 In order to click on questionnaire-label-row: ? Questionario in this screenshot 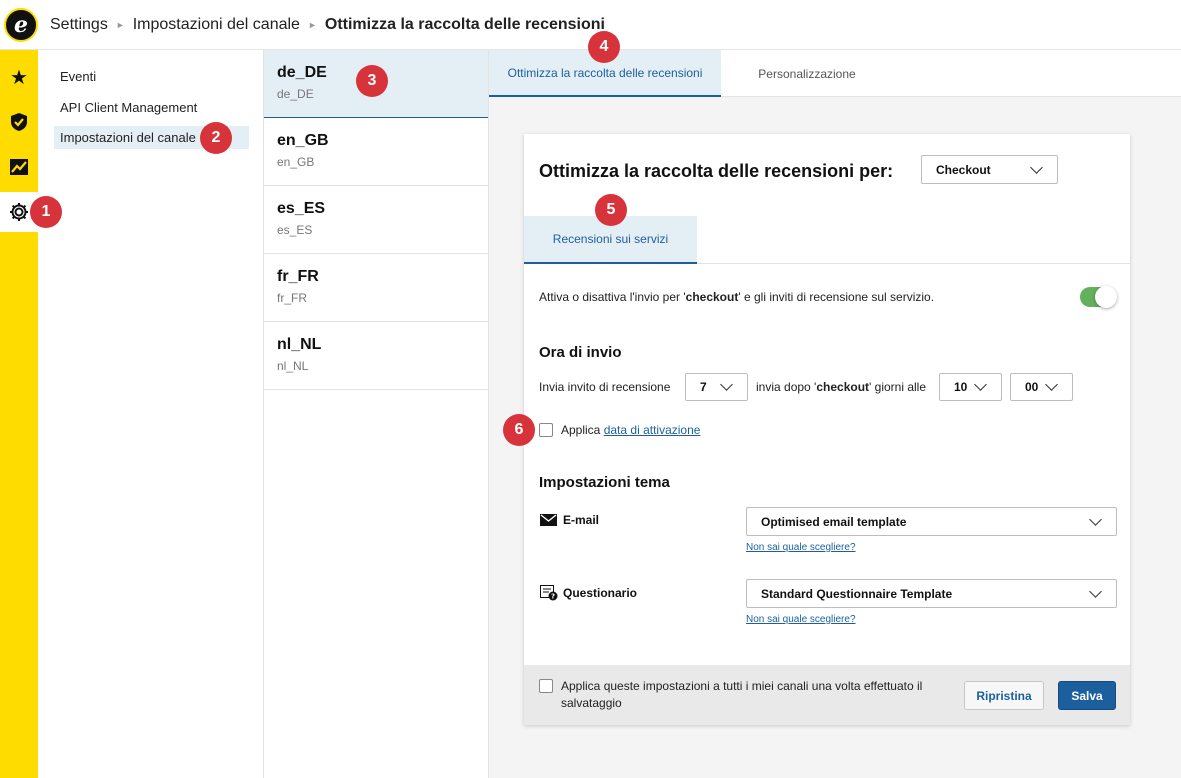, I will do `click(588, 593)`.